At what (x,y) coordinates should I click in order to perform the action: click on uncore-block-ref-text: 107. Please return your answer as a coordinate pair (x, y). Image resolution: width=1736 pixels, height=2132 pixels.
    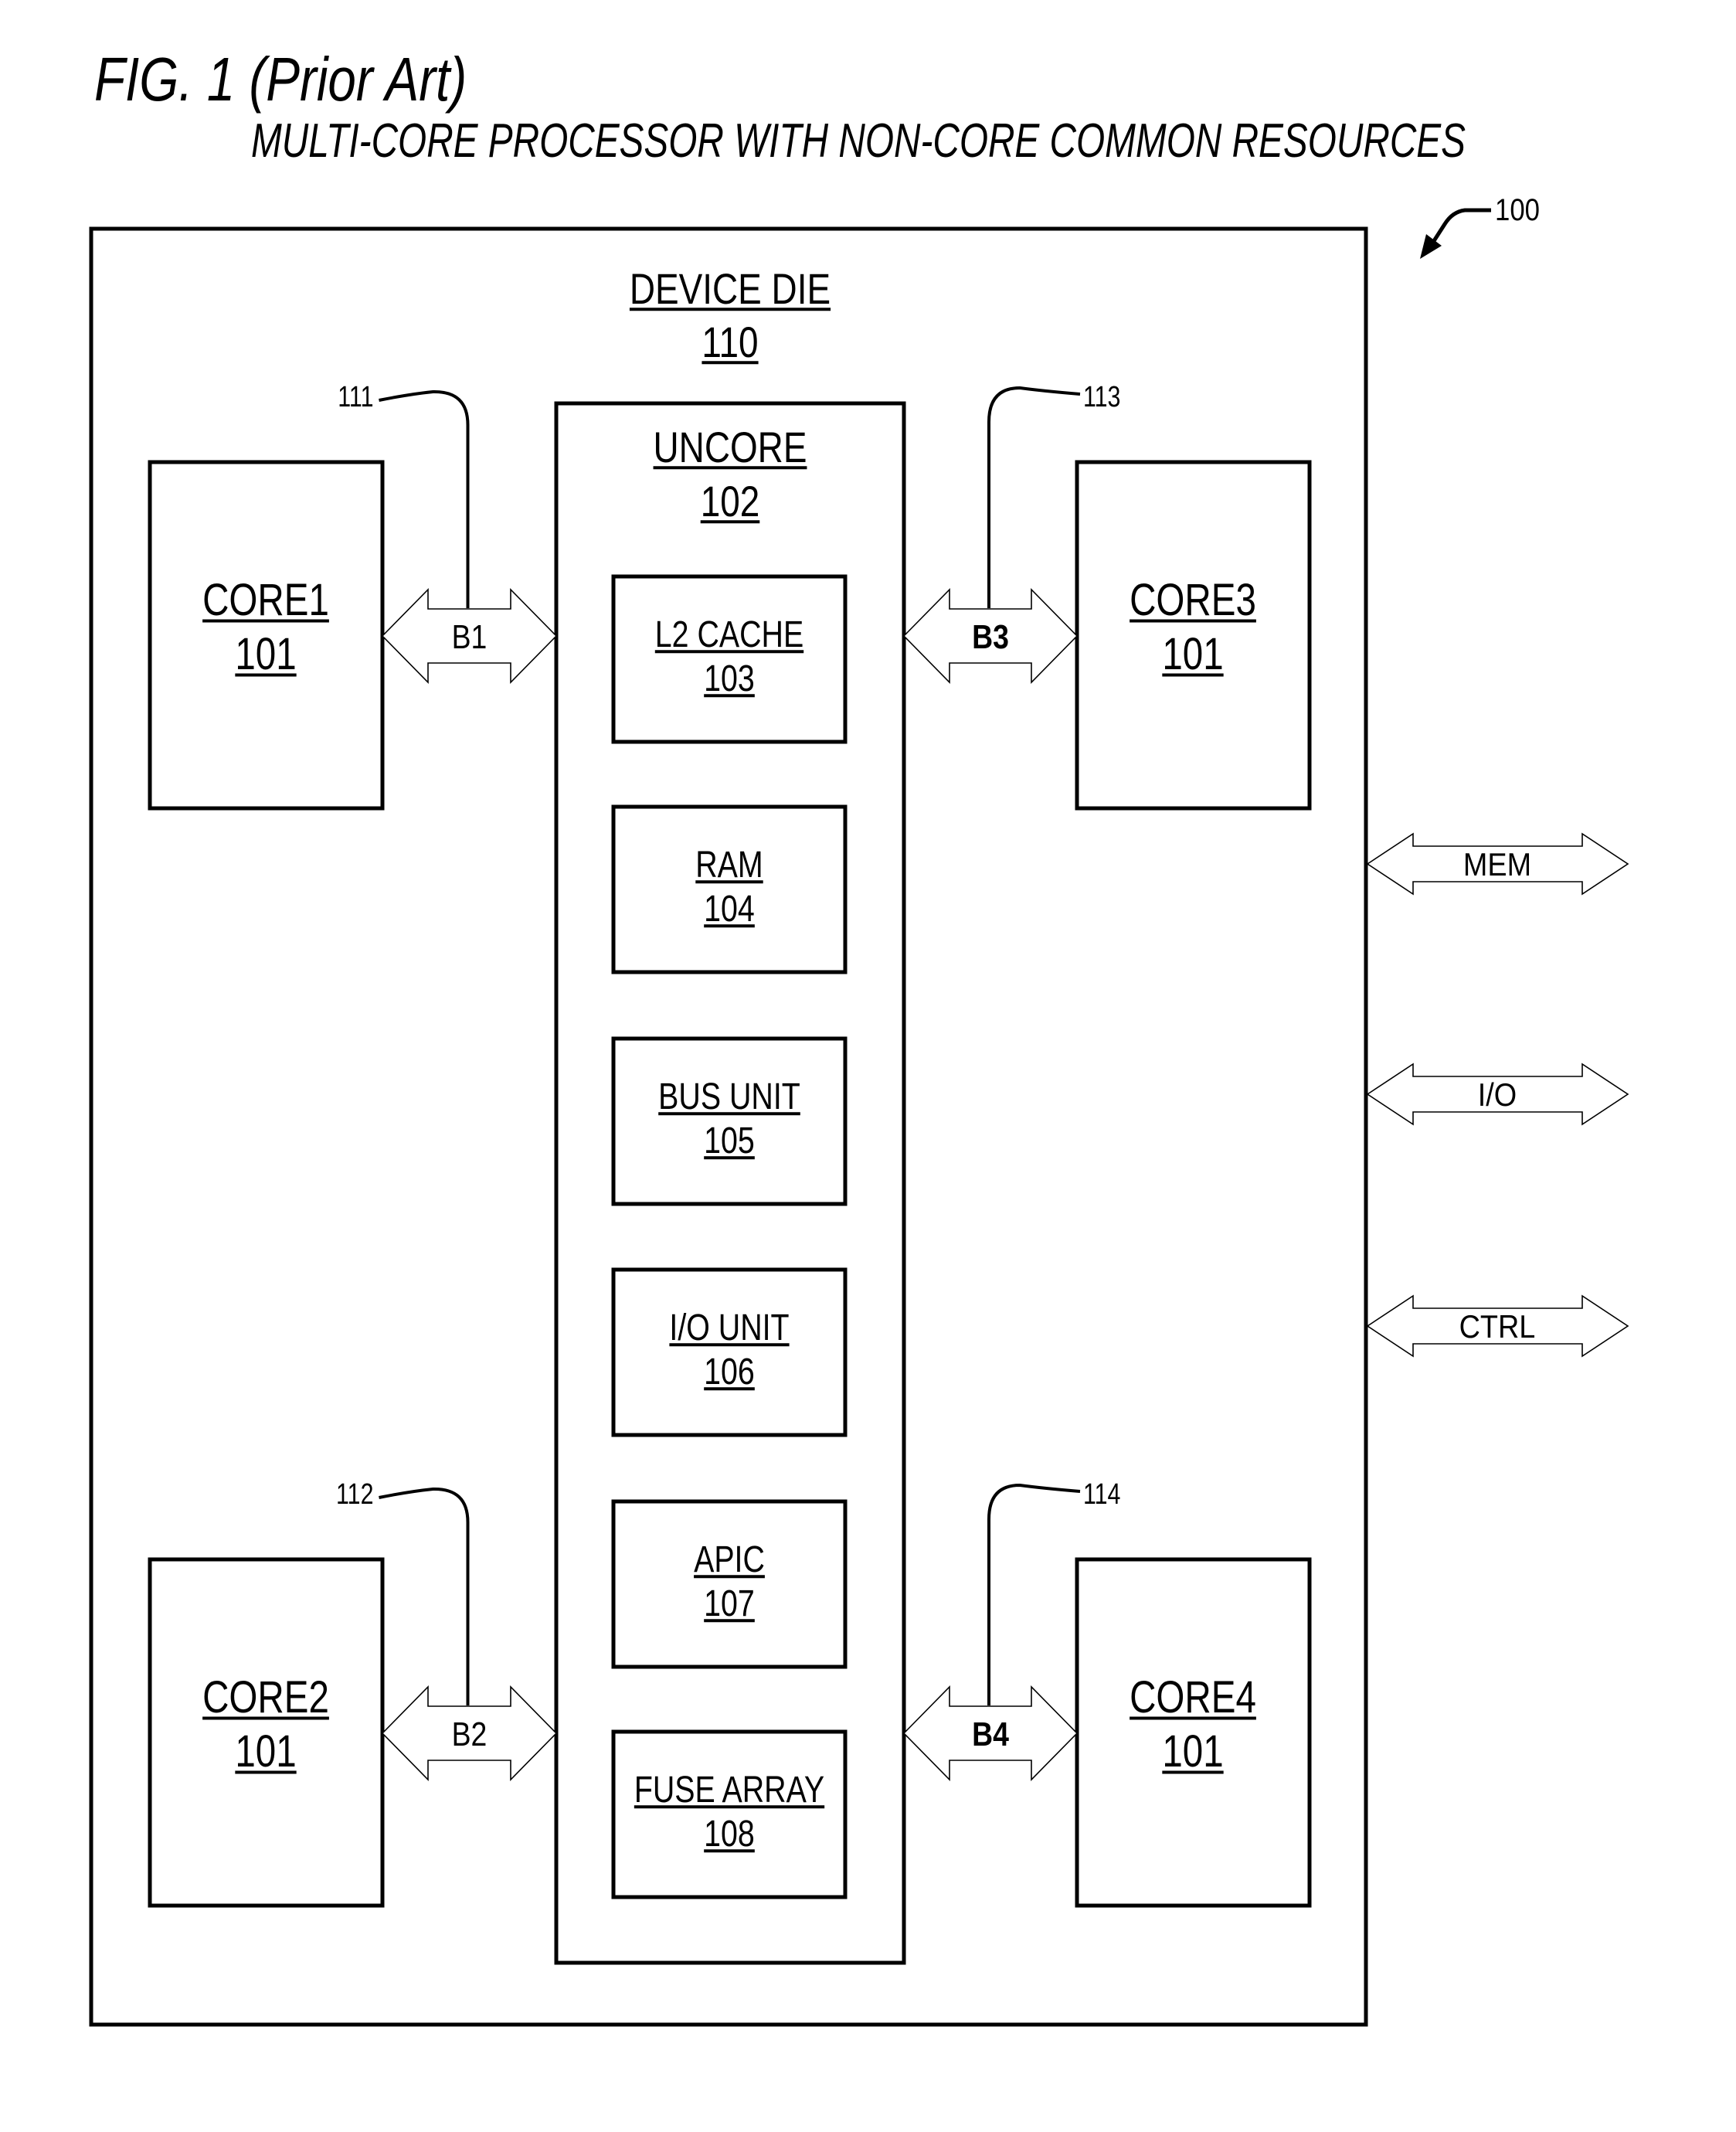
    Looking at the image, I should click on (729, 1603).